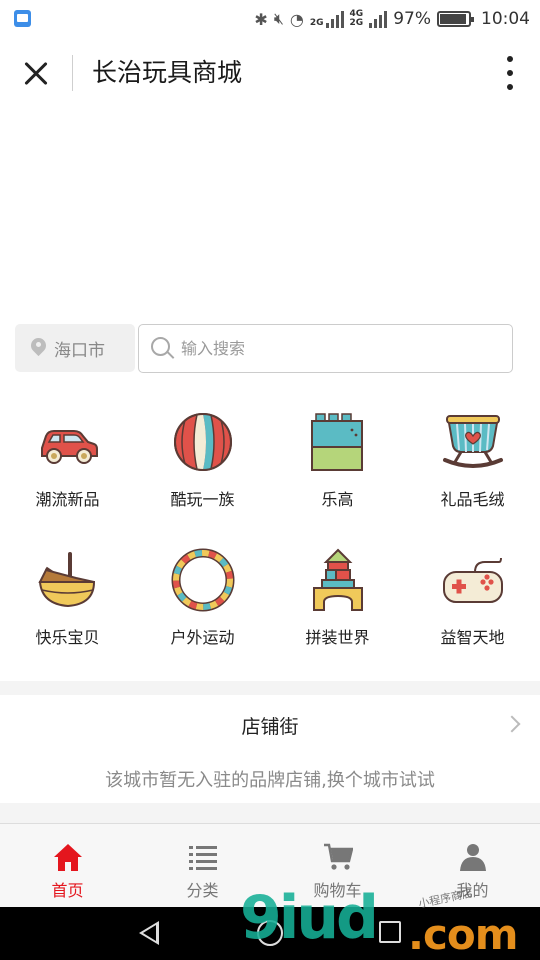  Describe the element at coordinates (202, 890) in the screenshot. I see `tab-label: 分类` at that location.